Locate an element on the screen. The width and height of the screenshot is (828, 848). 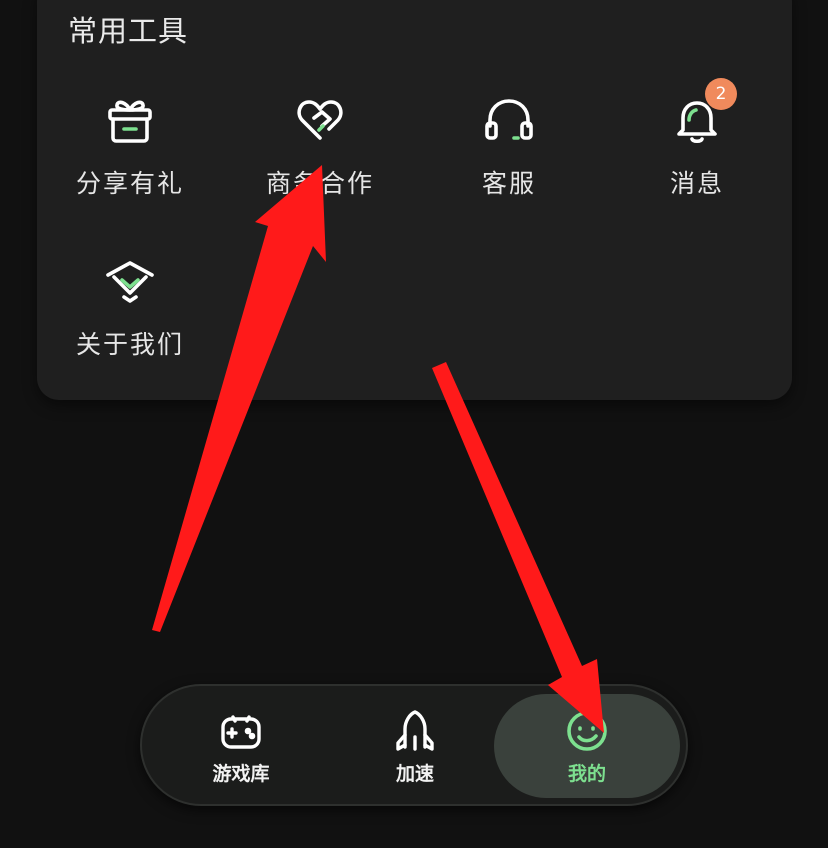
tab-accelerate: 加速 is located at coordinates (415, 746).